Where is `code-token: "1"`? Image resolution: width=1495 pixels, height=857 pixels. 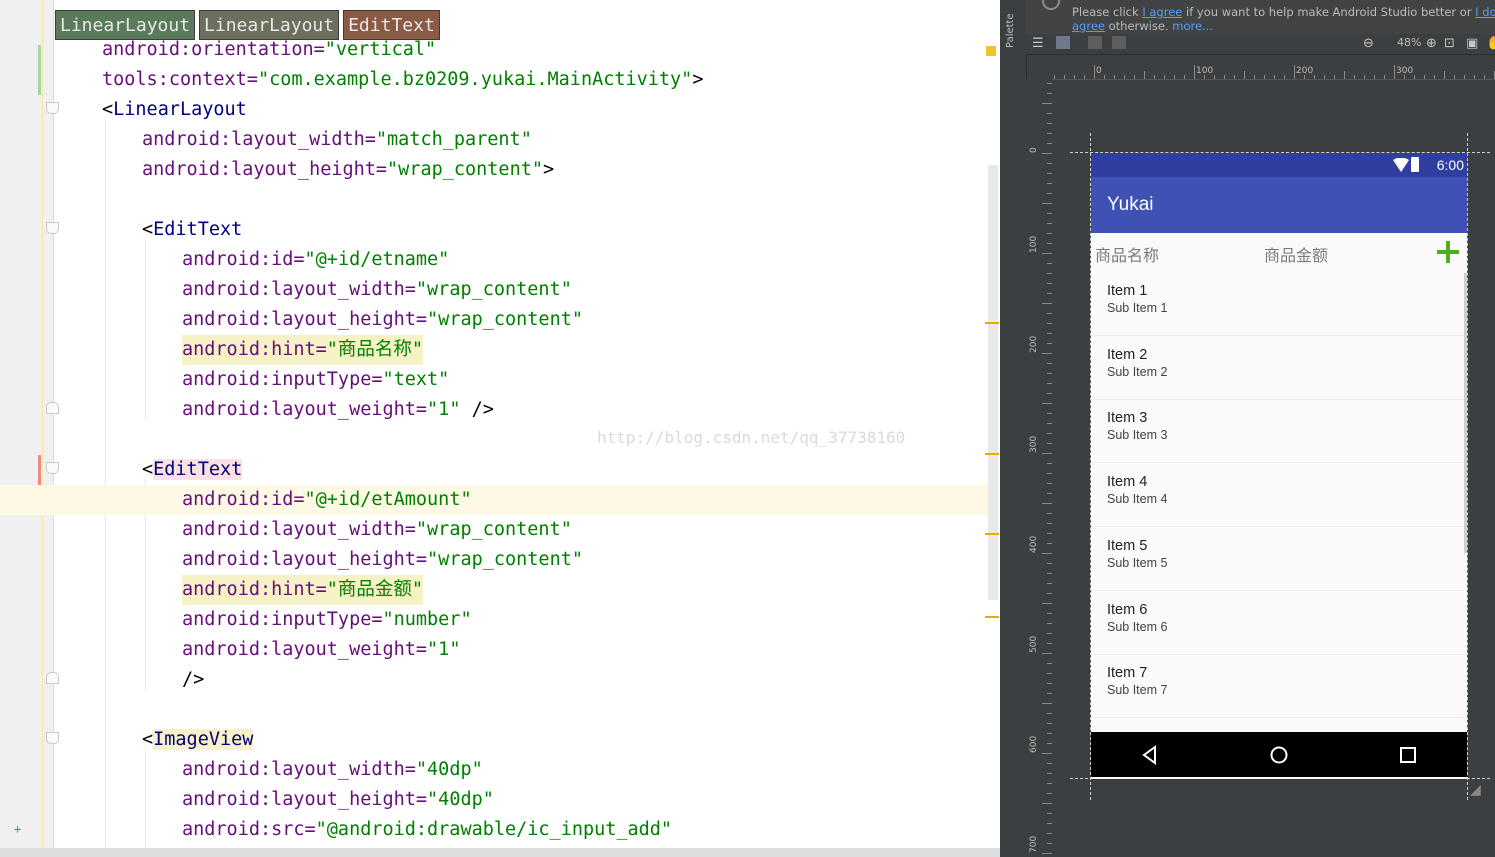
code-token: "1" is located at coordinates (444, 409).